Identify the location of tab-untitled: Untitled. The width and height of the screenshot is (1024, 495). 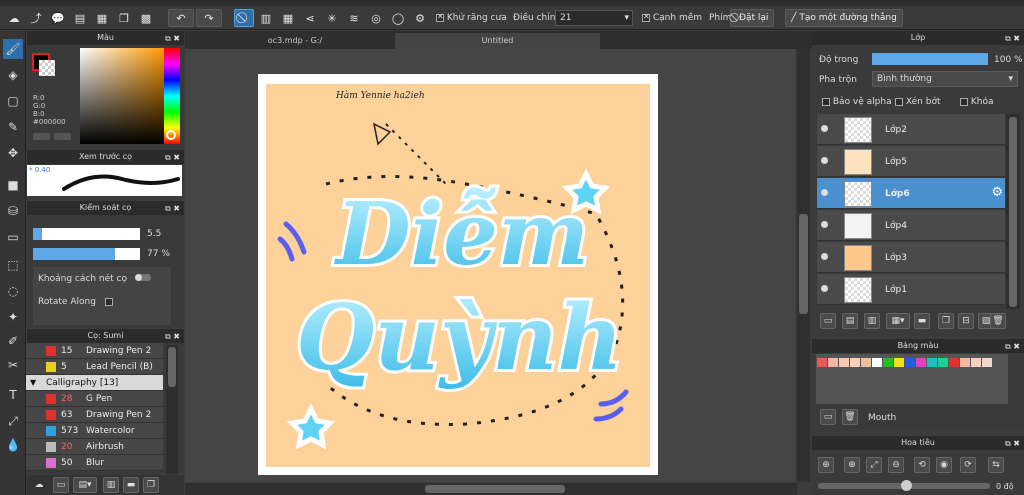
(497, 41).